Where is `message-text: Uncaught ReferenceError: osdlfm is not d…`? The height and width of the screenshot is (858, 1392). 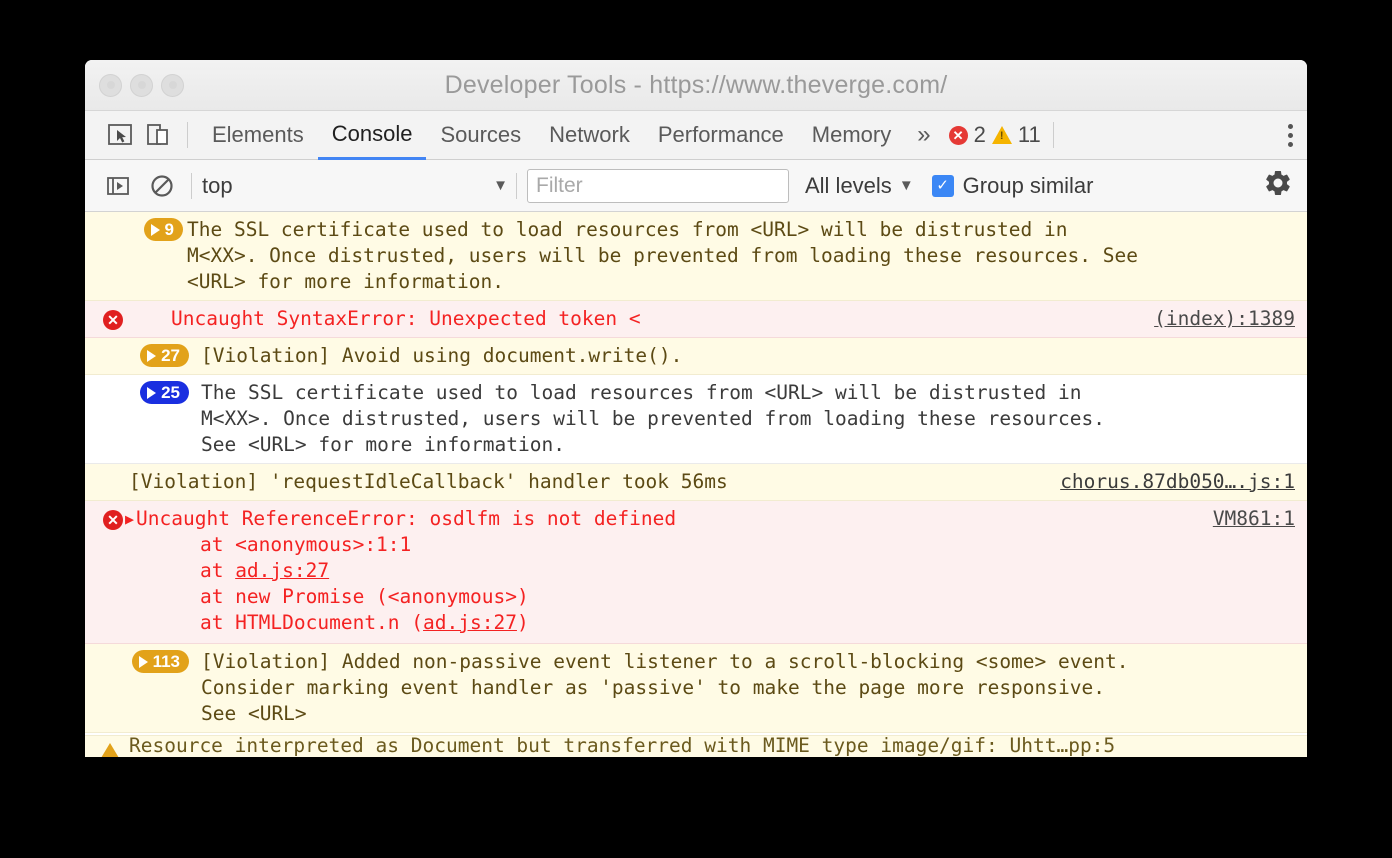 message-text: Uncaught ReferenceError: osdlfm is not d… is located at coordinates (406, 518).